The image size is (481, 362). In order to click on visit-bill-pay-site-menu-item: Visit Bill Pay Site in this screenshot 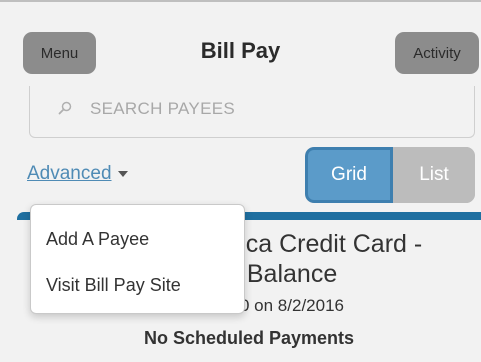, I will do `click(113, 285)`.